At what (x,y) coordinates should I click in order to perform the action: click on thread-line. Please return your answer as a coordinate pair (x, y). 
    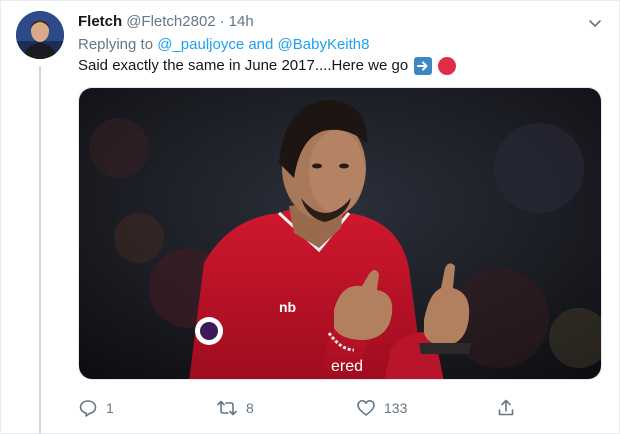
    Looking at the image, I should click on (40, 250).